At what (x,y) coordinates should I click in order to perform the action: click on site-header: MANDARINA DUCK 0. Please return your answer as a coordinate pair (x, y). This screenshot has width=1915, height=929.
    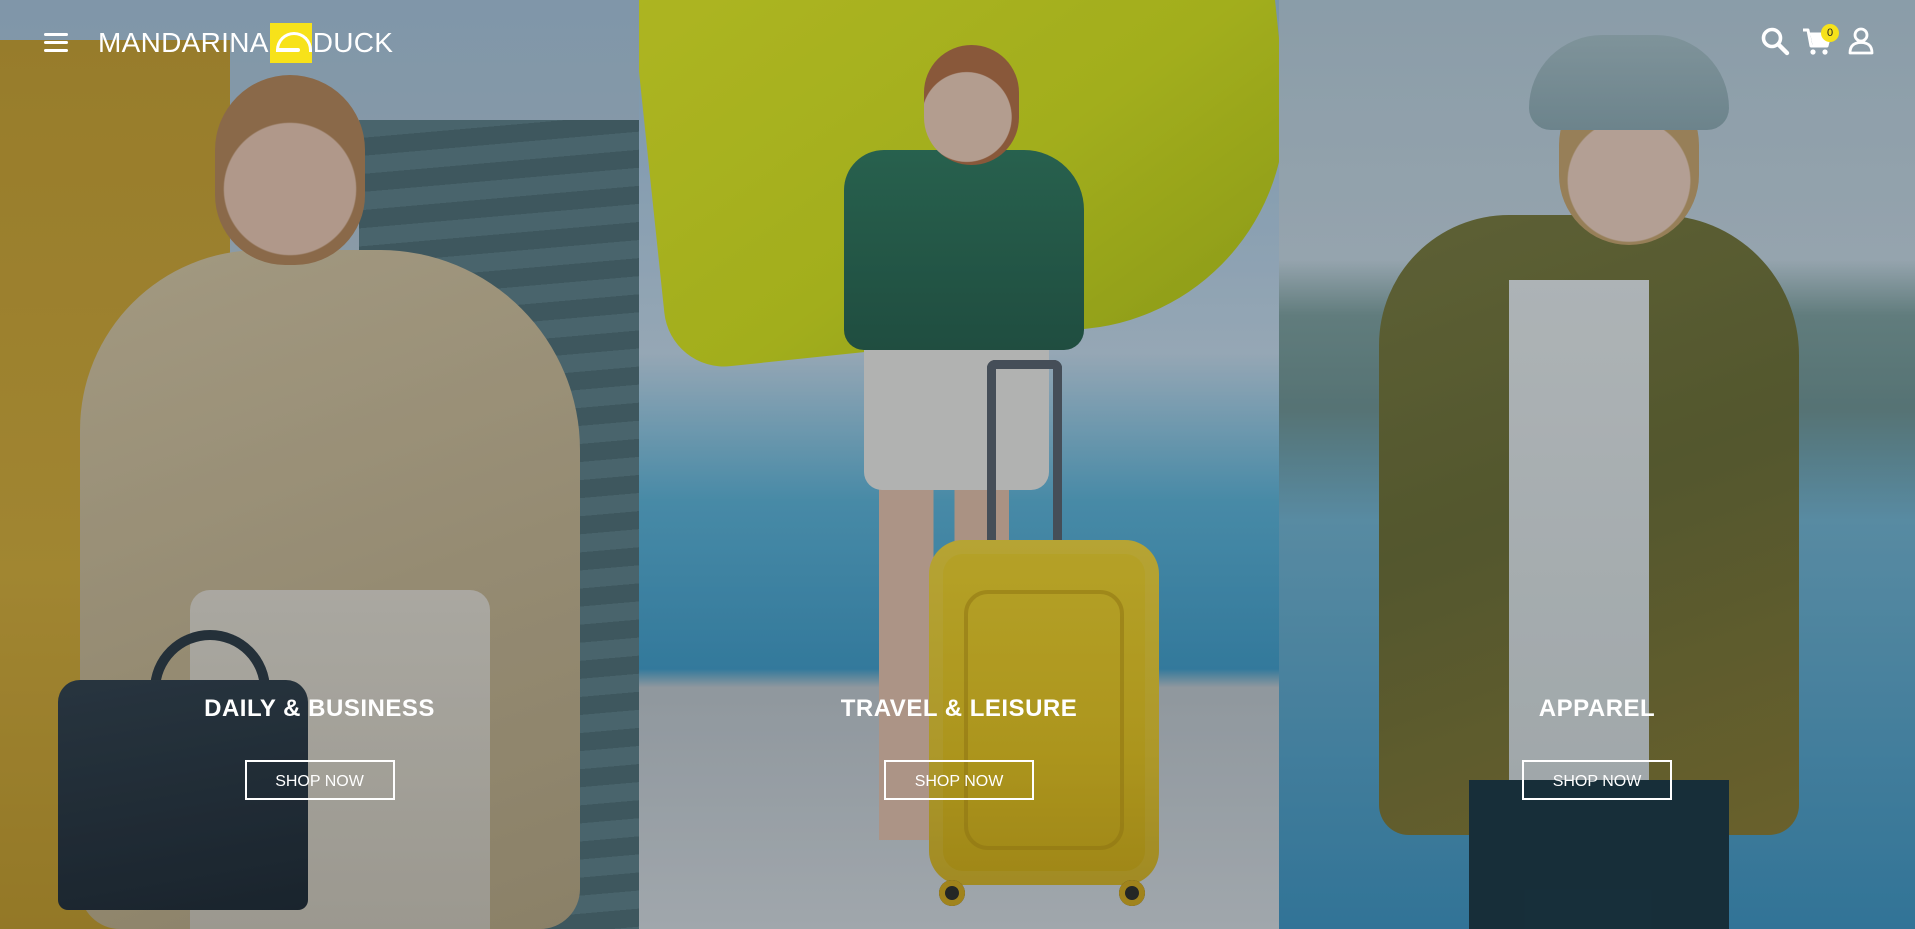
    Looking at the image, I should click on (957, 43).